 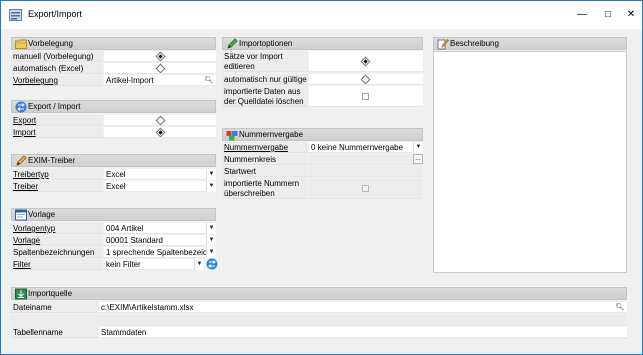 I want to click on filter-chevron-down-icon: ▼, so click(x=199, y=264).